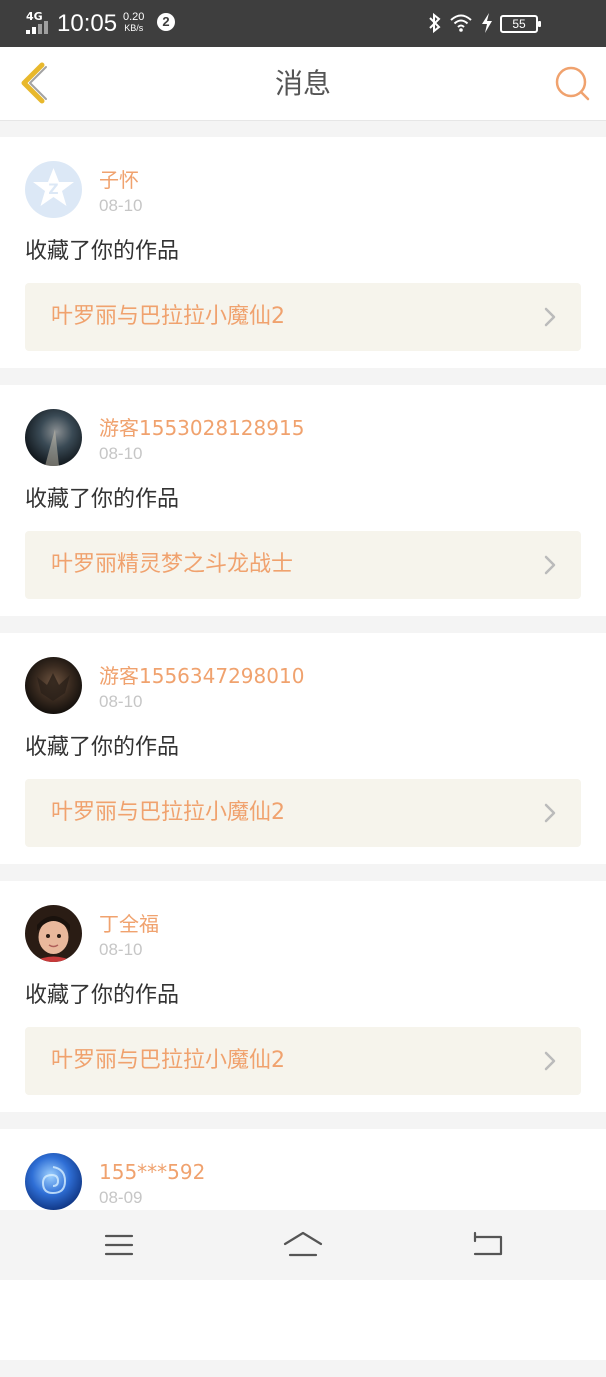 The image size is (606, 1377). What do you see at coordinates (121, 1197) in the screenshot?
I see `message-date: 08-09` at bounding box center [121, 1197].